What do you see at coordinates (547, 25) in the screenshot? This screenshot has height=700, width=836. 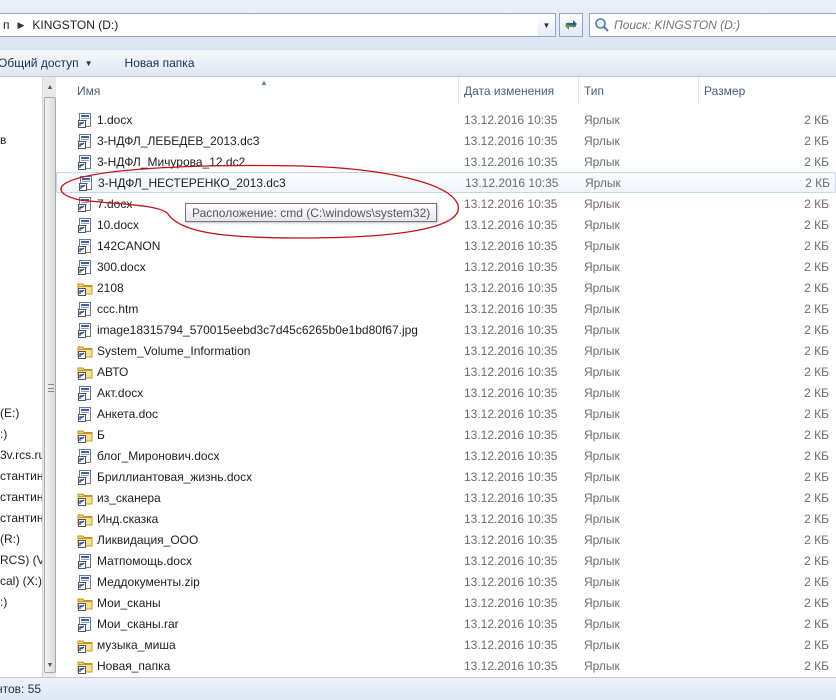 I see `address-dropdown-icon: ▼` at bounding box center [547, 25].